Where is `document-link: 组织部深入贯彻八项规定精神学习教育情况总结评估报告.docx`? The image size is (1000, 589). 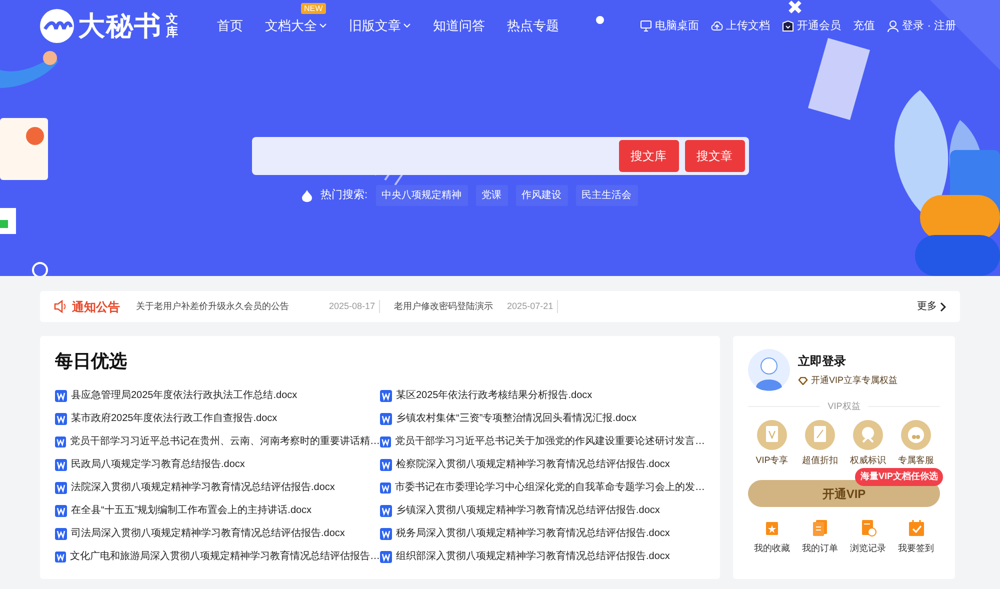 document-link: 组织部深入贯彻八项规定精神学习教育情况总结评估报告.docx is located at coordinates (542, 556).